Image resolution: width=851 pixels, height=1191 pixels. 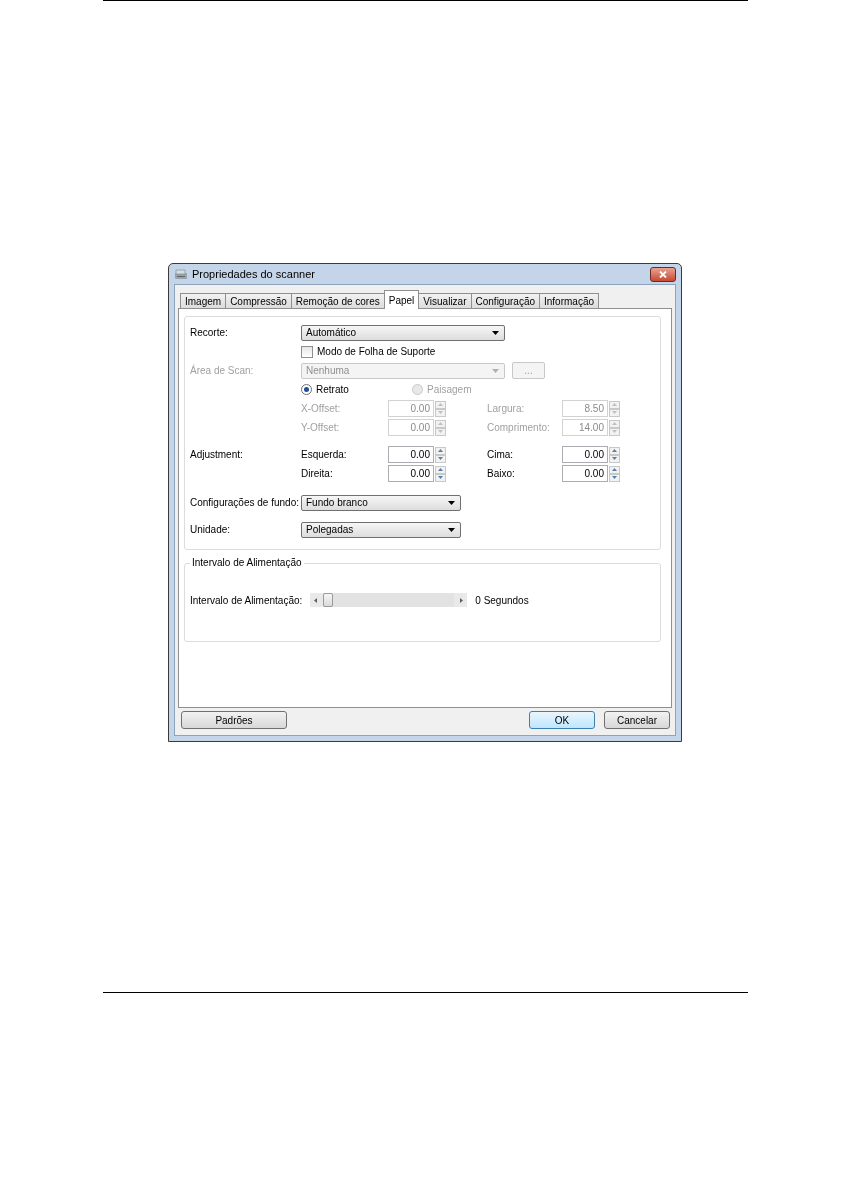 What do you see at coordinates (461, 351) in the screenshot?
I see `support-sheet-checkbox: Modo de Folha de Suporte` at bounding box center [461, 351].